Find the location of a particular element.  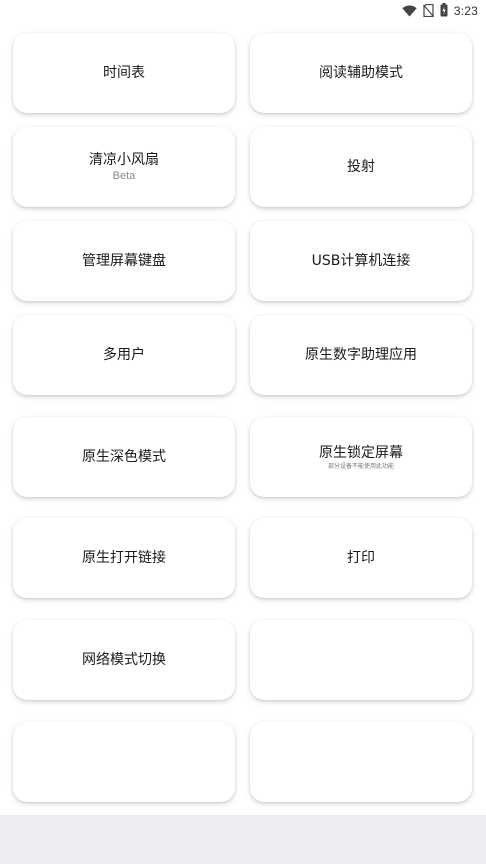

tile-label: USB计算机连接 is located at coordinates (361, 261).